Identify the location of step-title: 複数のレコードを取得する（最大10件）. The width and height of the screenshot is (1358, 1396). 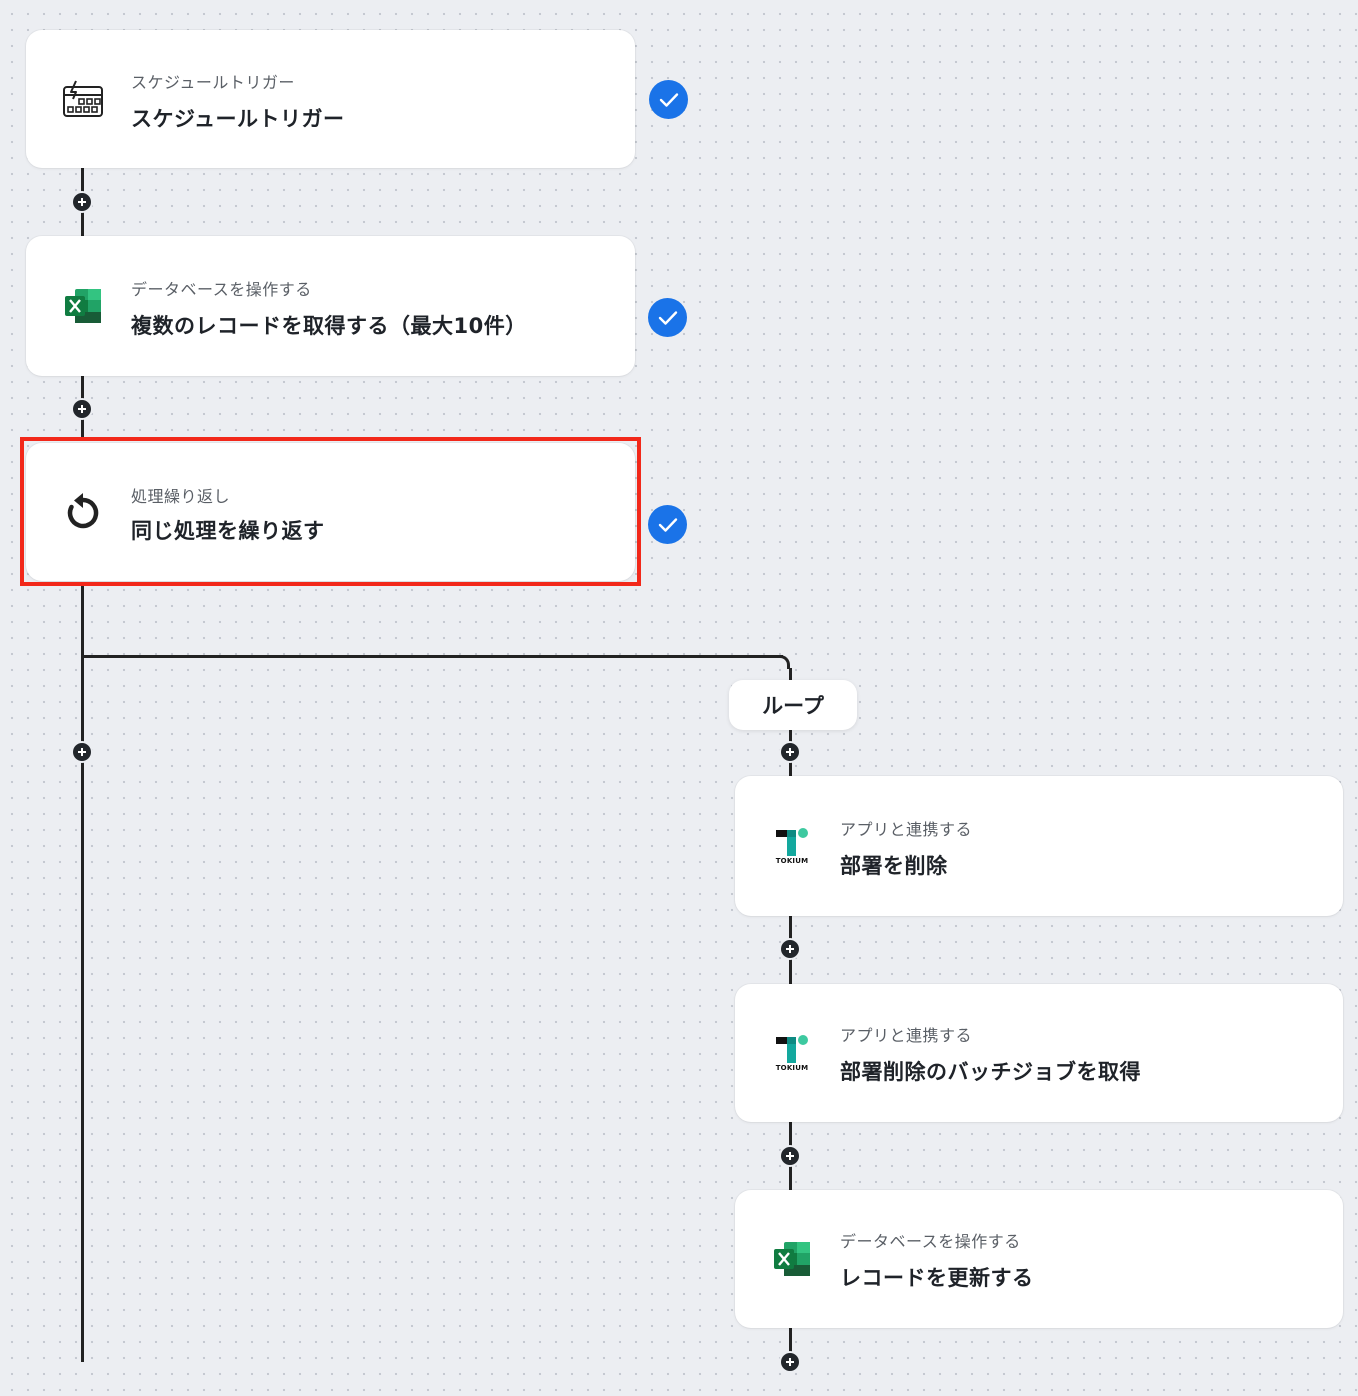
(329, 326).